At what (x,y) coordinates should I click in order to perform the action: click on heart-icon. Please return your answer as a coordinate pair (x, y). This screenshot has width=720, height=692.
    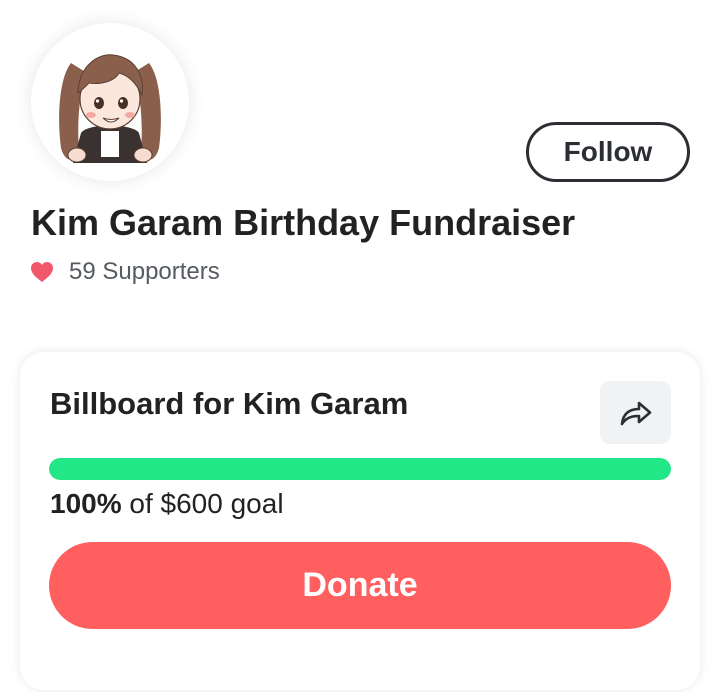
    Looking at the image, I should click on (42, 272).